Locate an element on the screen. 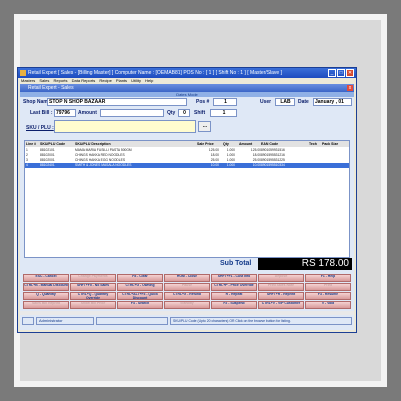 This screenshot has height=401, width=401. user-field: LAB is located at coordinates (285, 102).